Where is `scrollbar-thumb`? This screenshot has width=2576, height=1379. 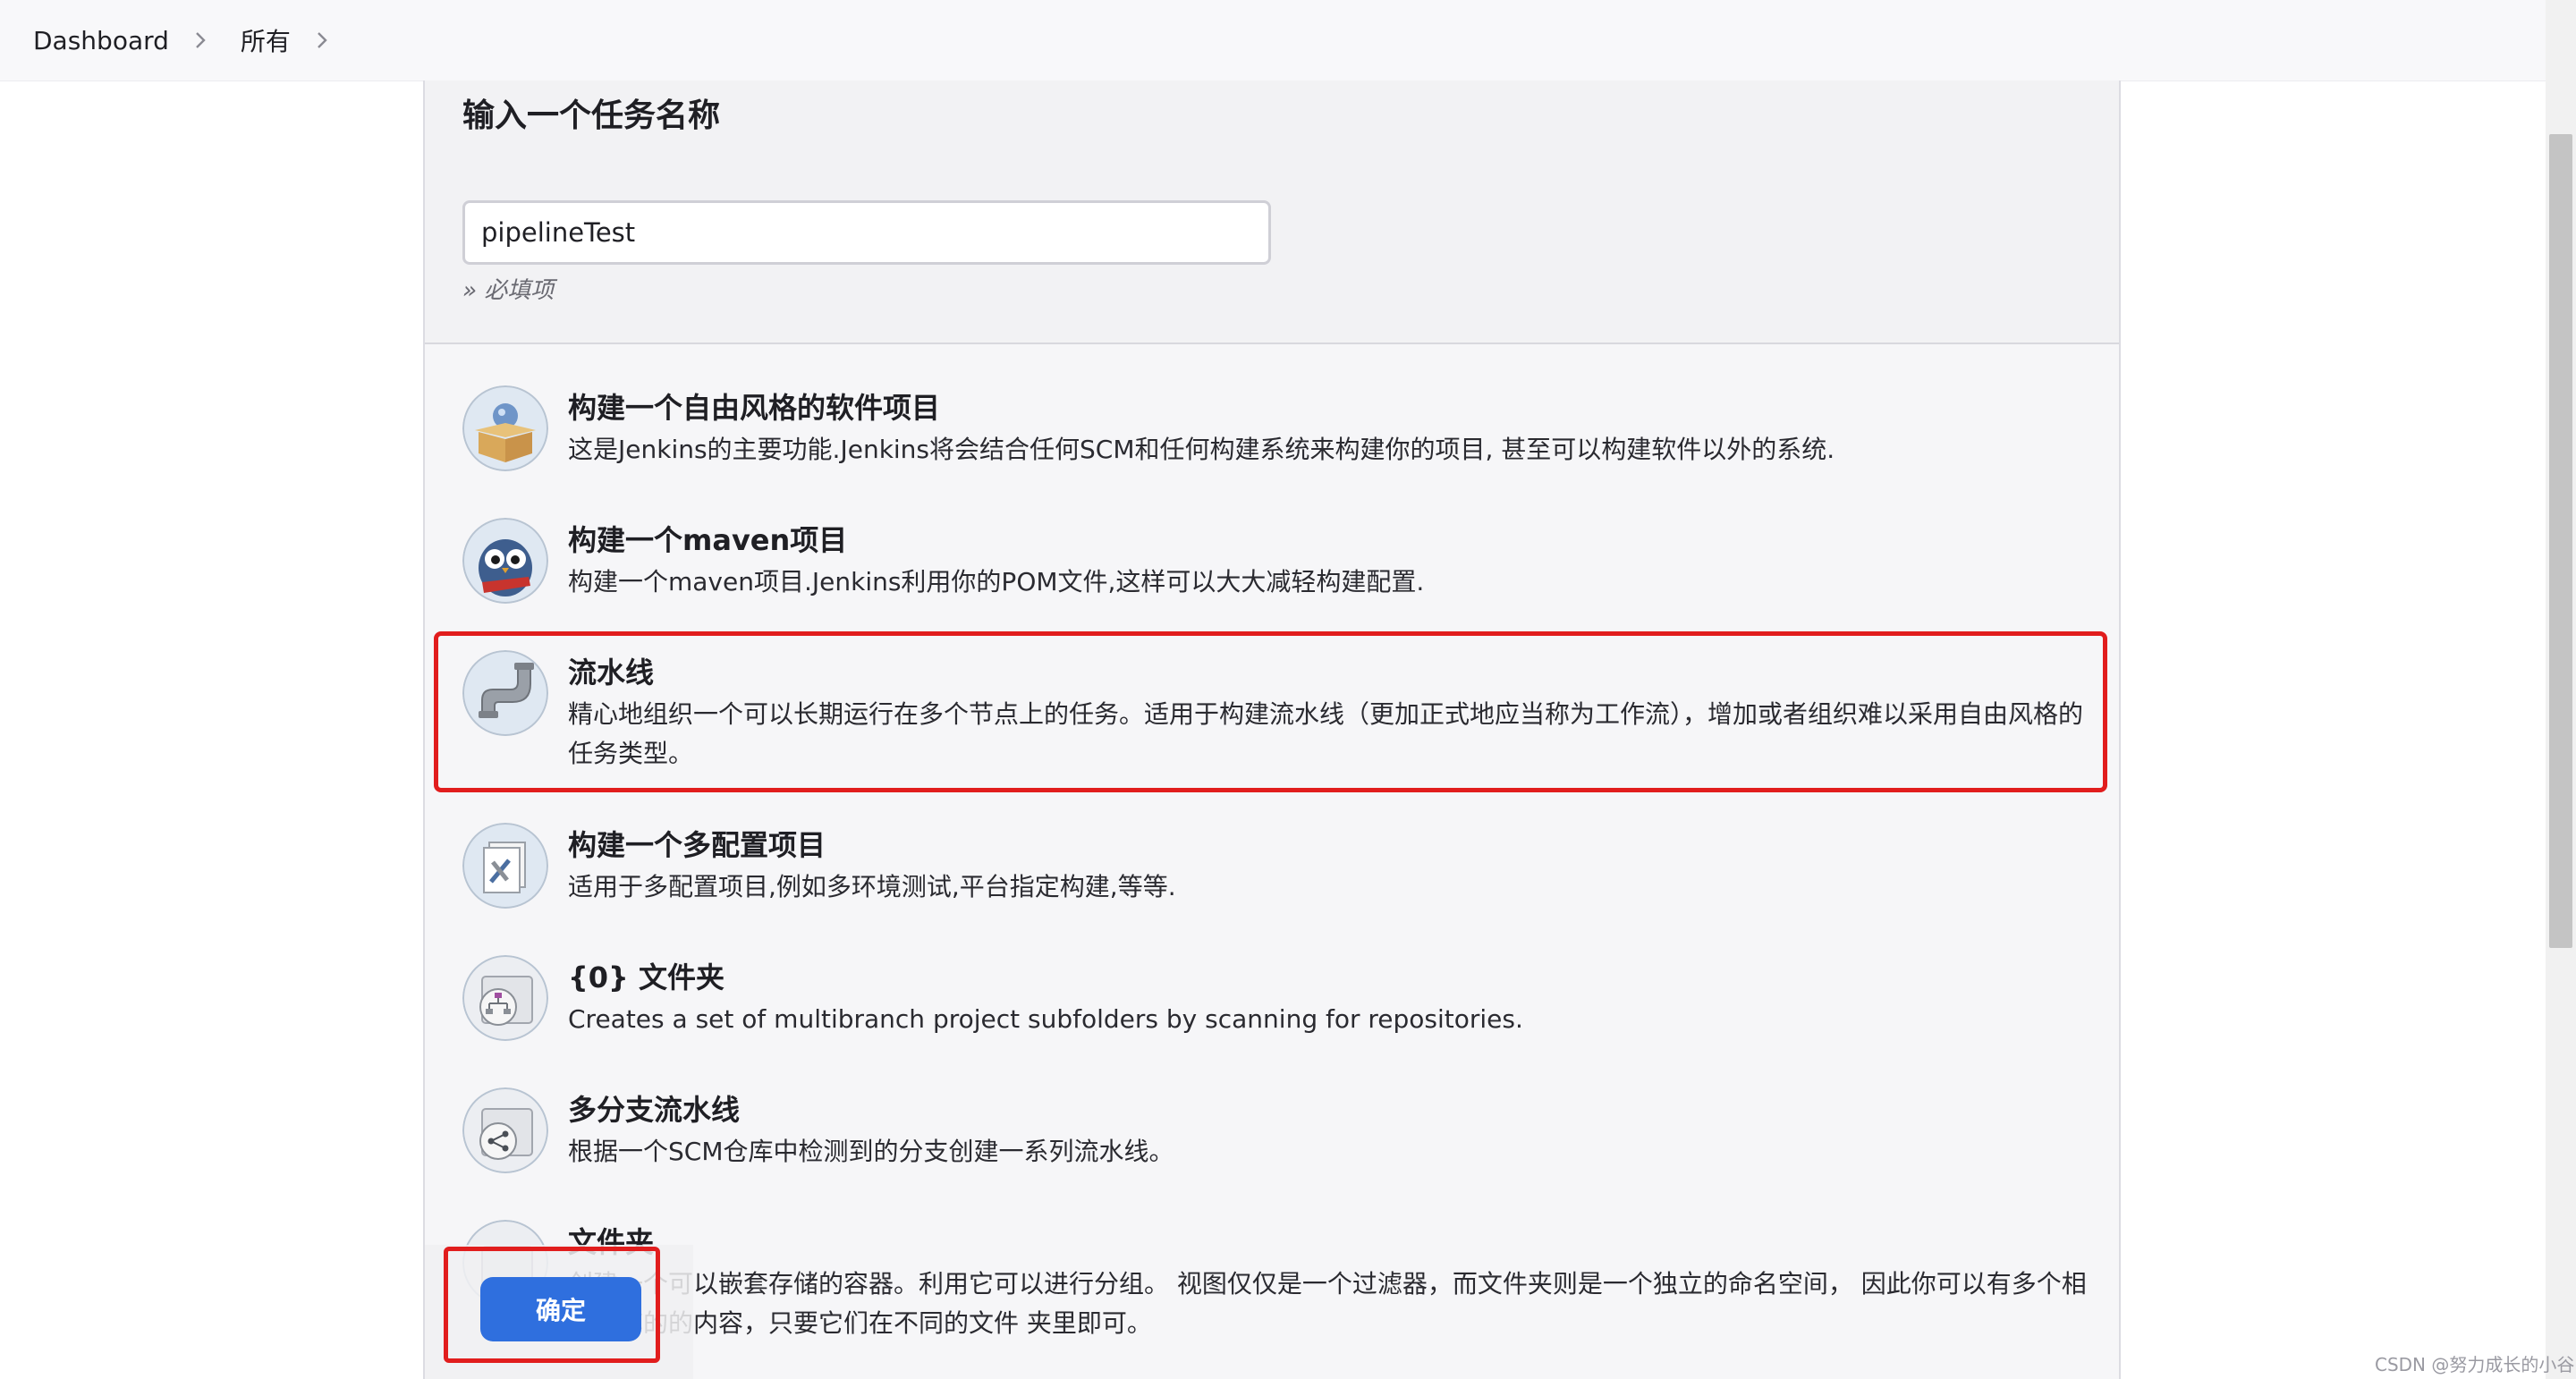
scrollbar-thumb is located at coordinates (2560, 541).